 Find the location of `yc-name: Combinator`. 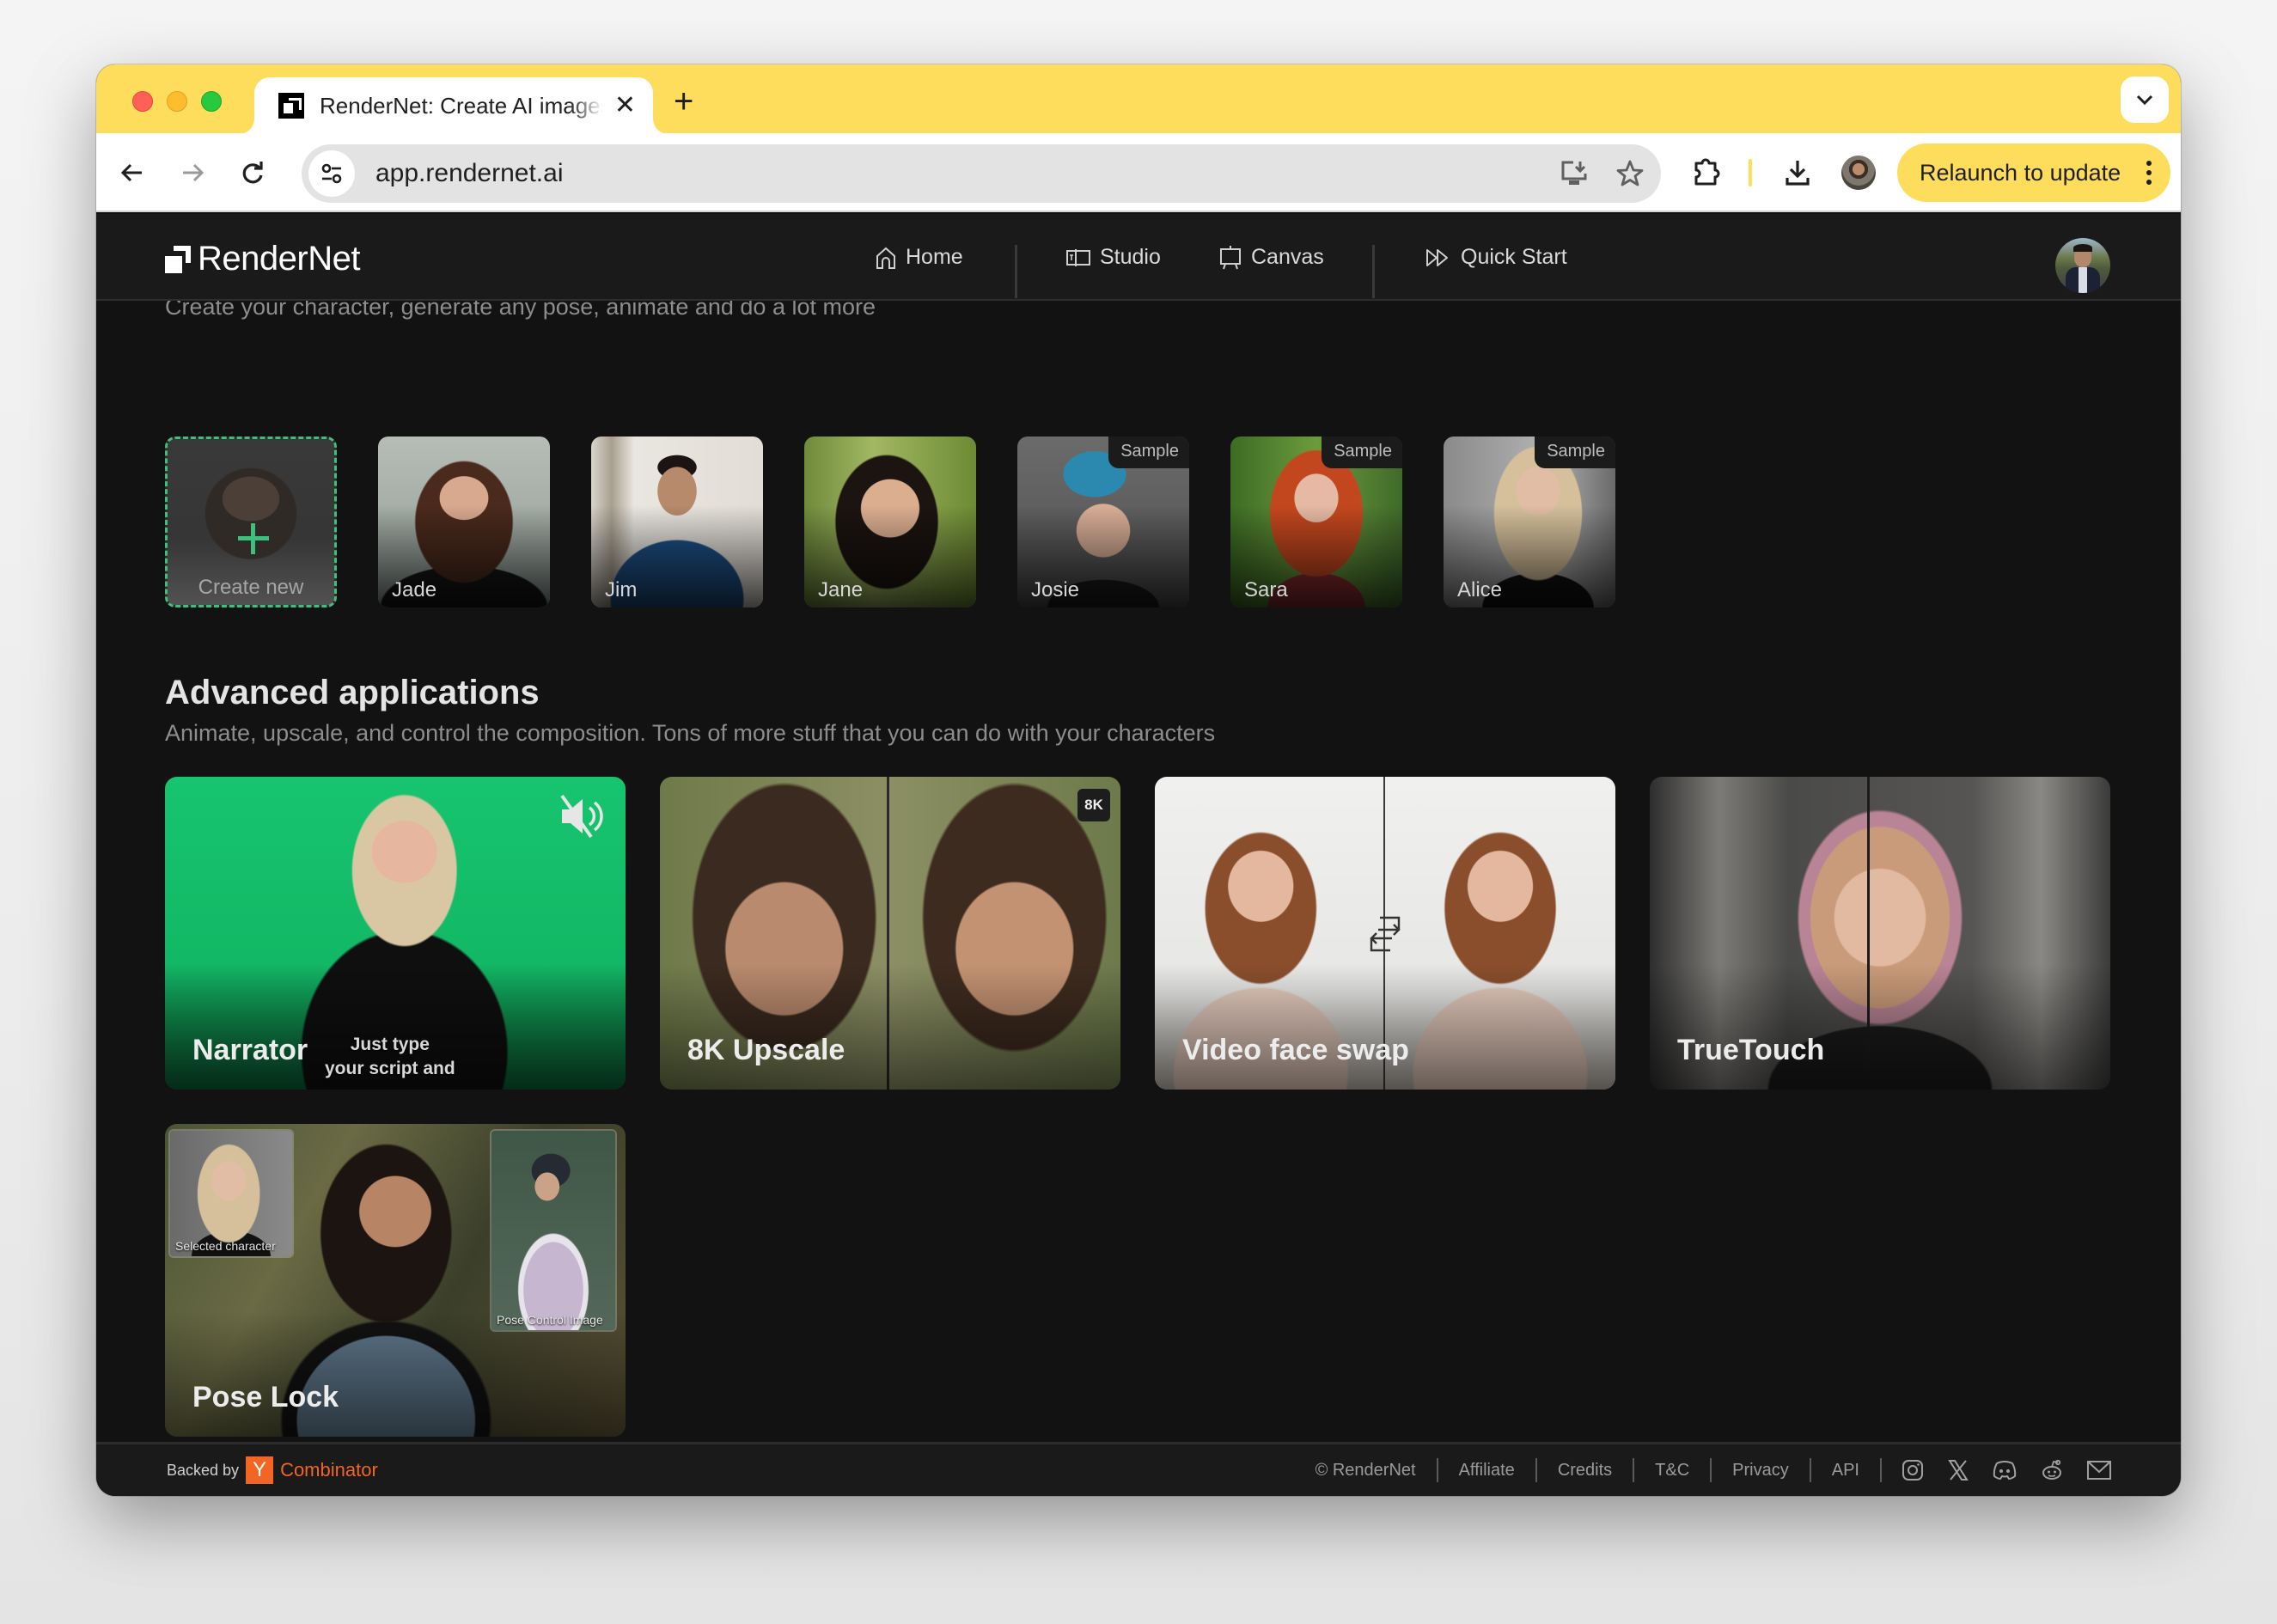

yc-name: Combinator is located at coordinates (329, 1470).